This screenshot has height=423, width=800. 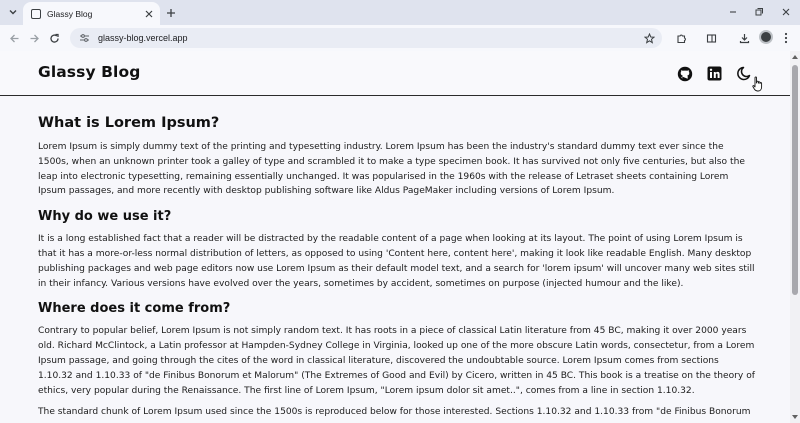 I want to click on section-heading: What is Lorem Ipsum?, so click(x=129, y=123).